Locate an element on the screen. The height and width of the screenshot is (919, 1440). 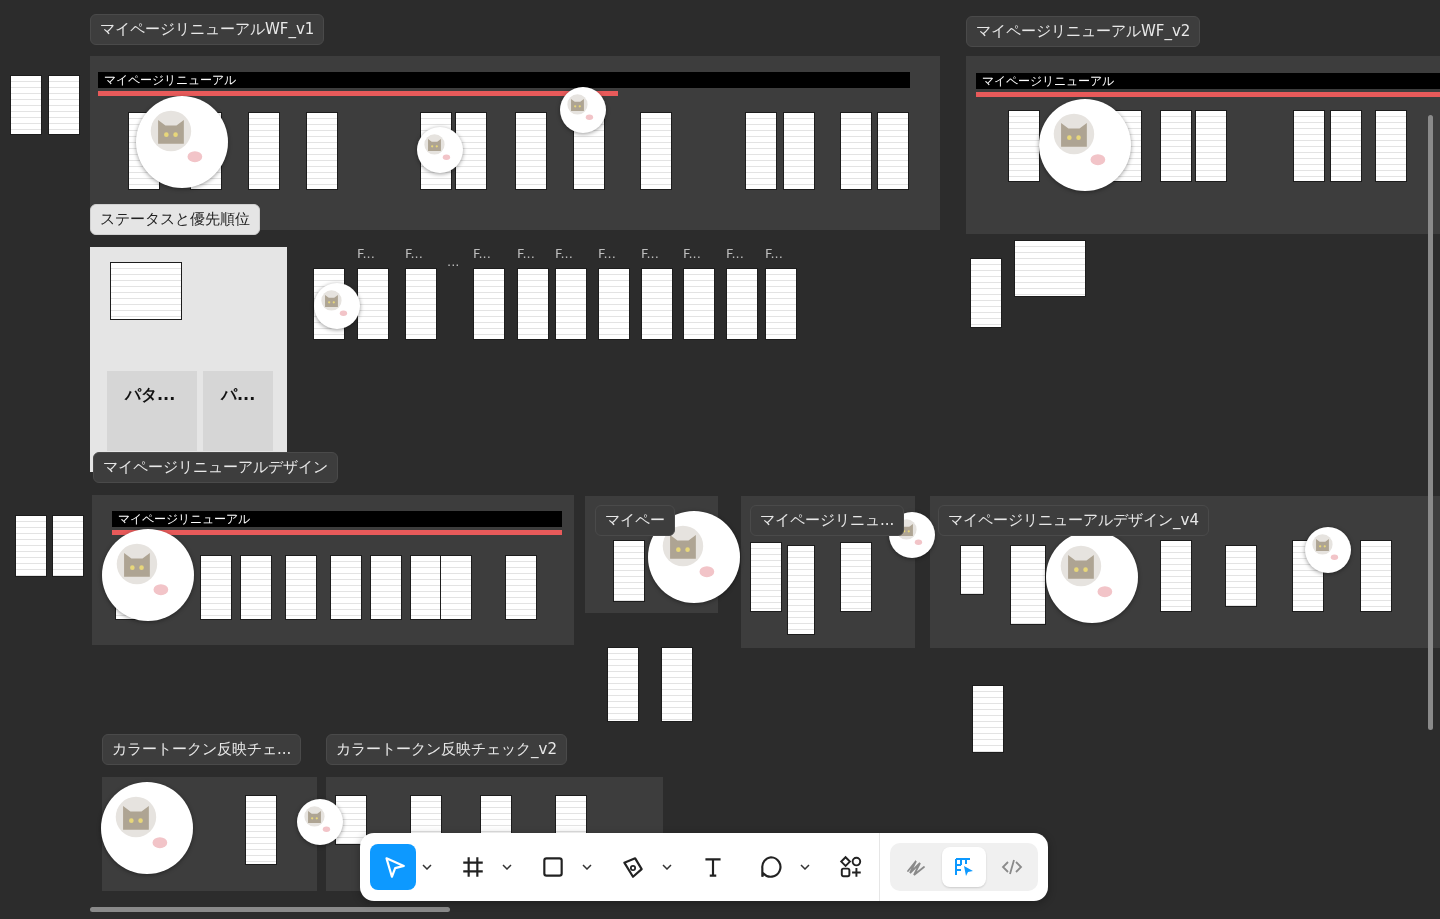
section-label: マイペー is located at coordinates (635, 520).